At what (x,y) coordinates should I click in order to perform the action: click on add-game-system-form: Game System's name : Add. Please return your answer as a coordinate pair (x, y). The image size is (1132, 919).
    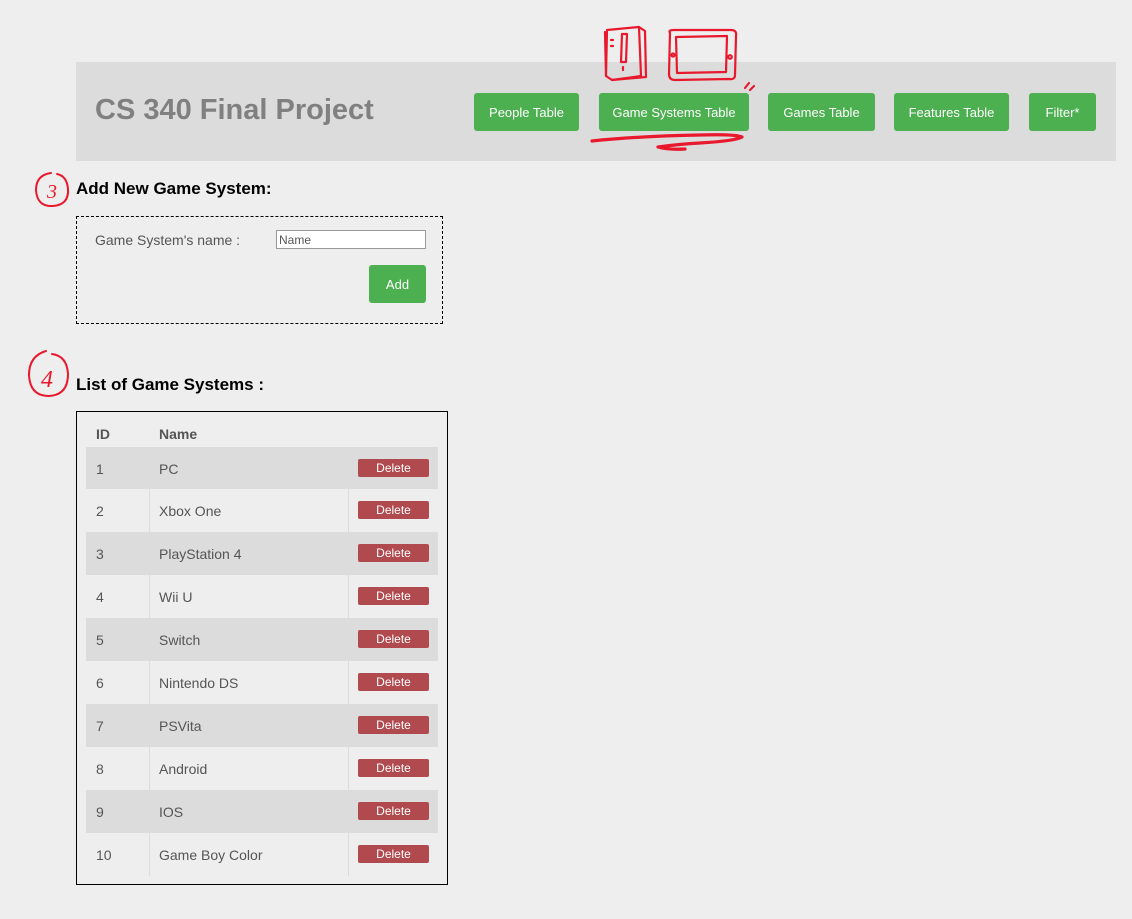
    Looking at the image, I should click on (259, 270).